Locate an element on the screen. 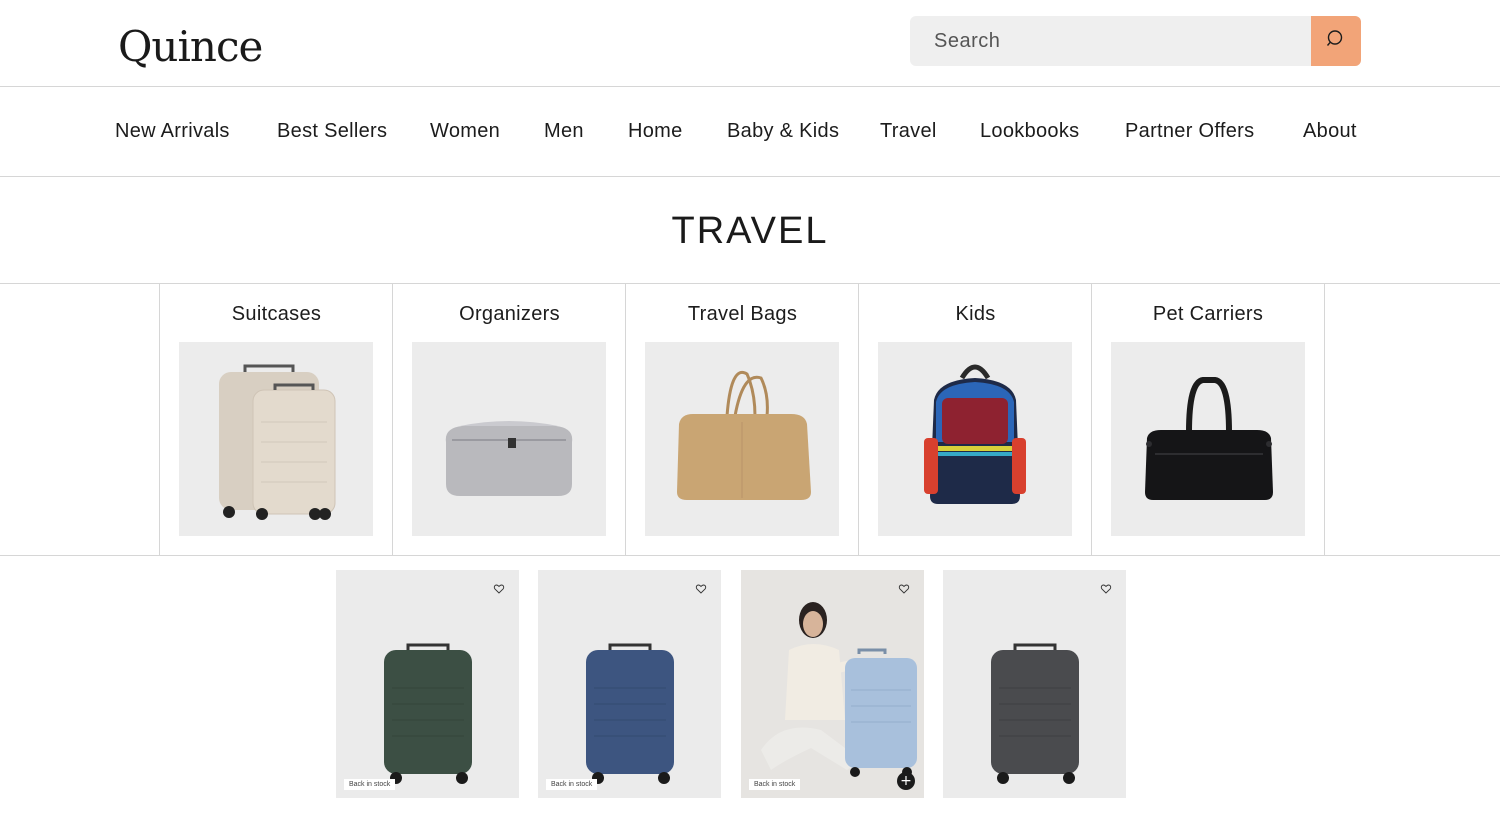  category-travel-bags: Travel Bags is located at coordinates (742, 420).